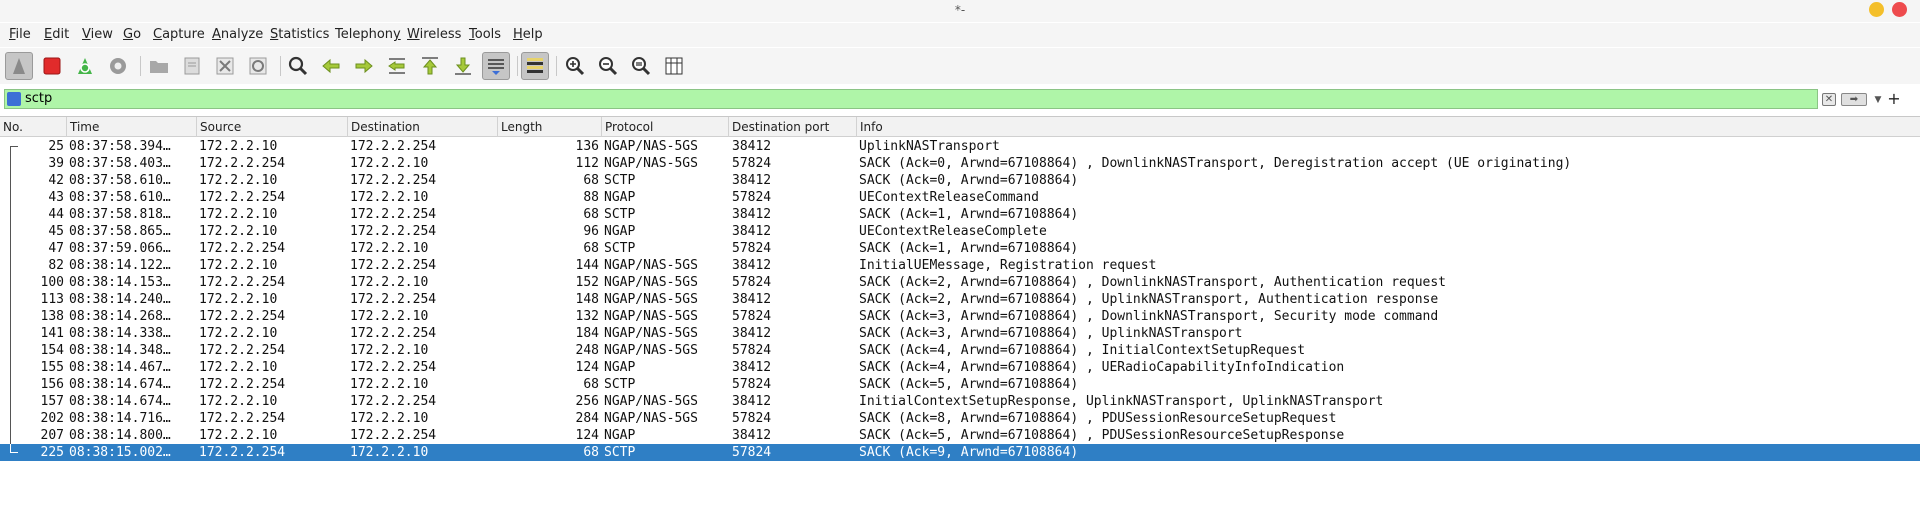 The width and height of the screenshot is (1920, 530). What do you see at coordinates (752, 316) in the screenshot?
I see `packet-cell-port: 57824` at bounding box center [752, 316].